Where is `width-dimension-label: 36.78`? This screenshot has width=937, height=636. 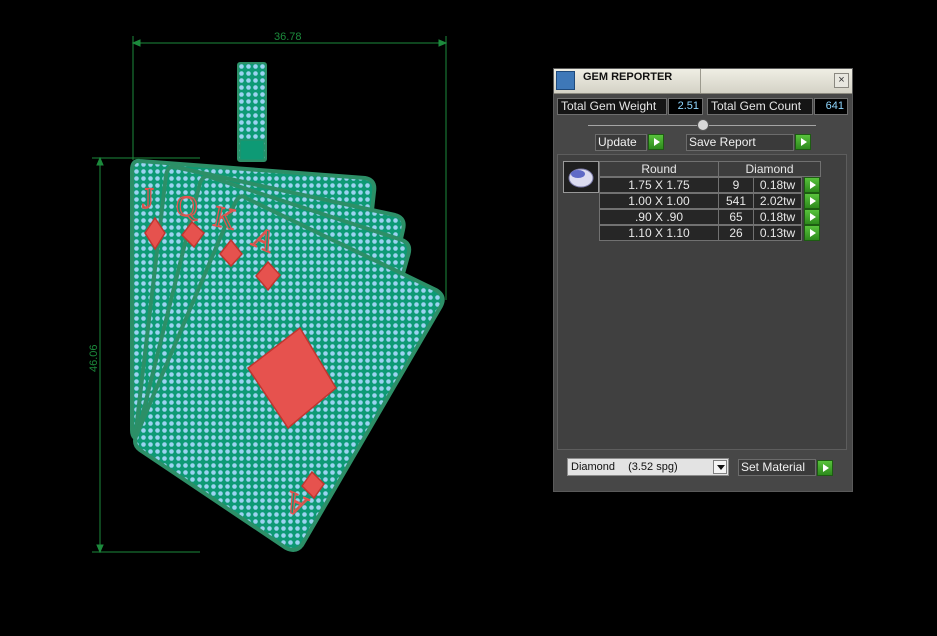 width-dimension-label: 36.78 is located at coordinates (288, 37).